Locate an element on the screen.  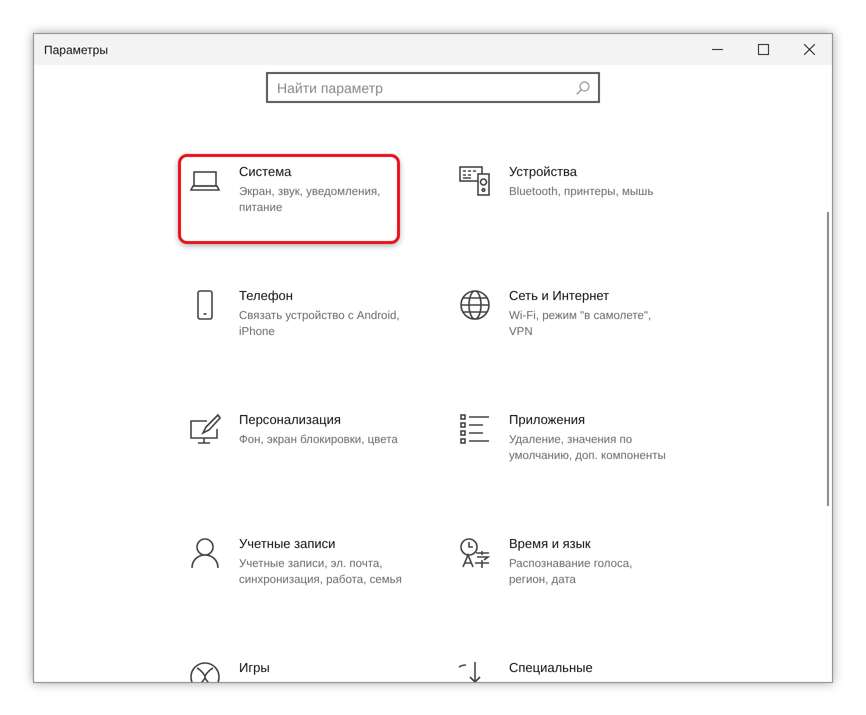
settings-category: Специальные is located at coordinates (559, 666).